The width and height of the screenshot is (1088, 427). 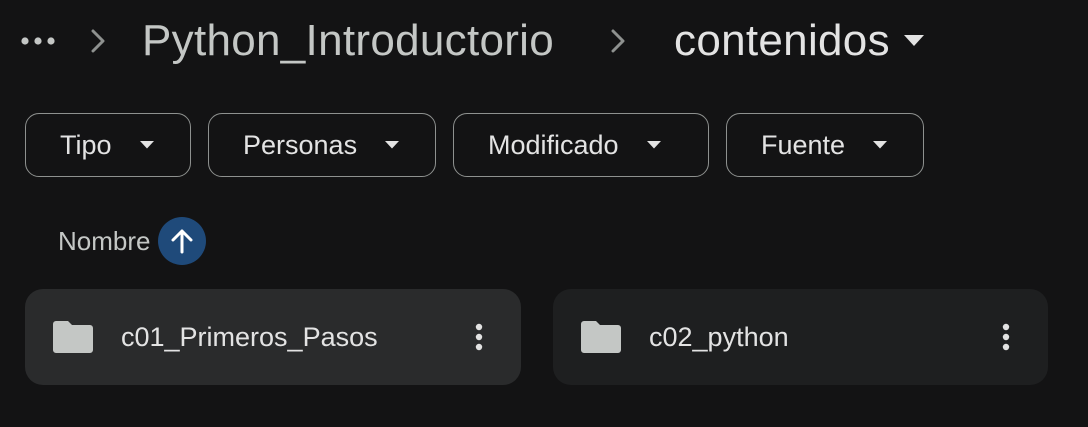 I want to click on filter-bar: Tipo Personas Modificado Fuente, so click(x=474, y=145).